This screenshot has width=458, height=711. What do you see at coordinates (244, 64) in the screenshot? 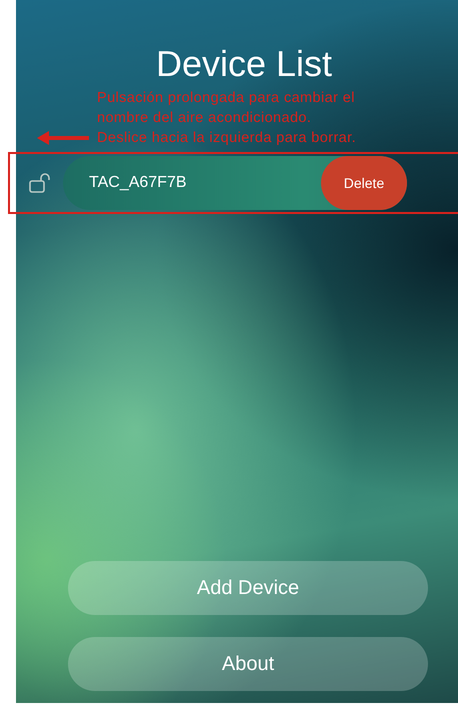
I see `page-title: Device List` at bounding box center [244, 64].